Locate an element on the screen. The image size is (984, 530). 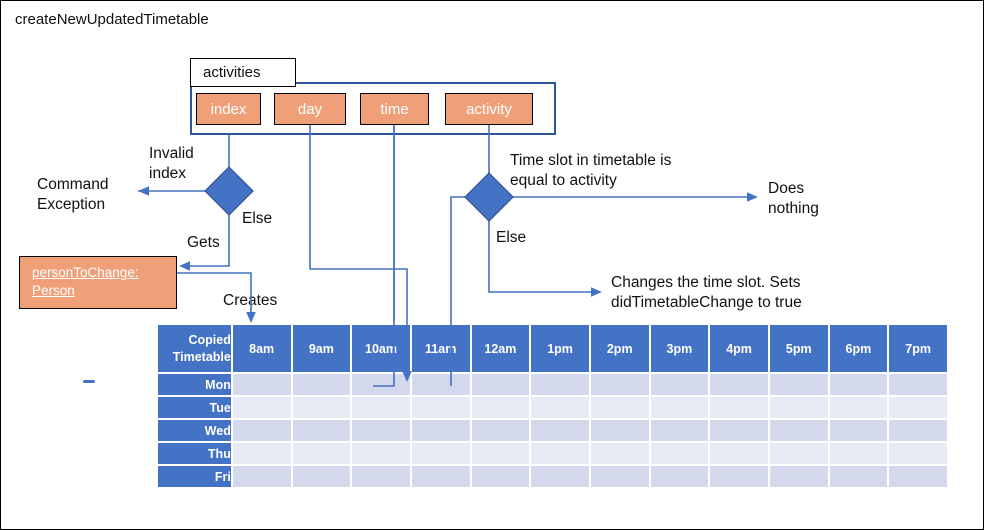
timetable-row: Fri is located at coordinates (552, 476).